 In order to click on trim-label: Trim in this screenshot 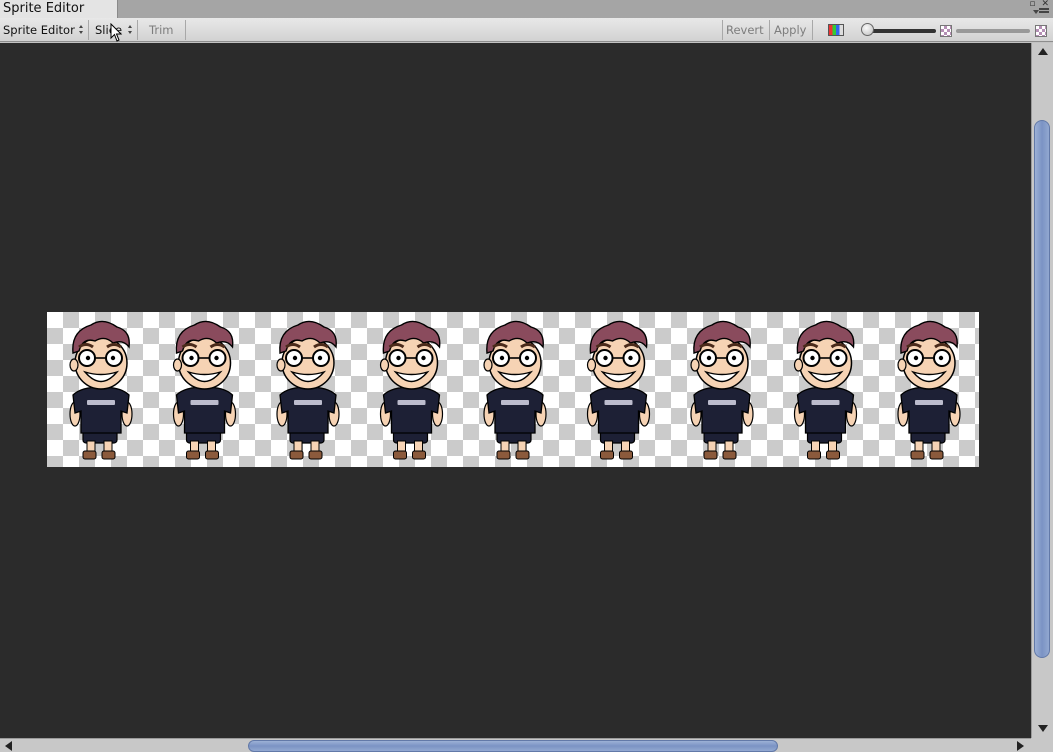, I will do `click(161, 30)`.